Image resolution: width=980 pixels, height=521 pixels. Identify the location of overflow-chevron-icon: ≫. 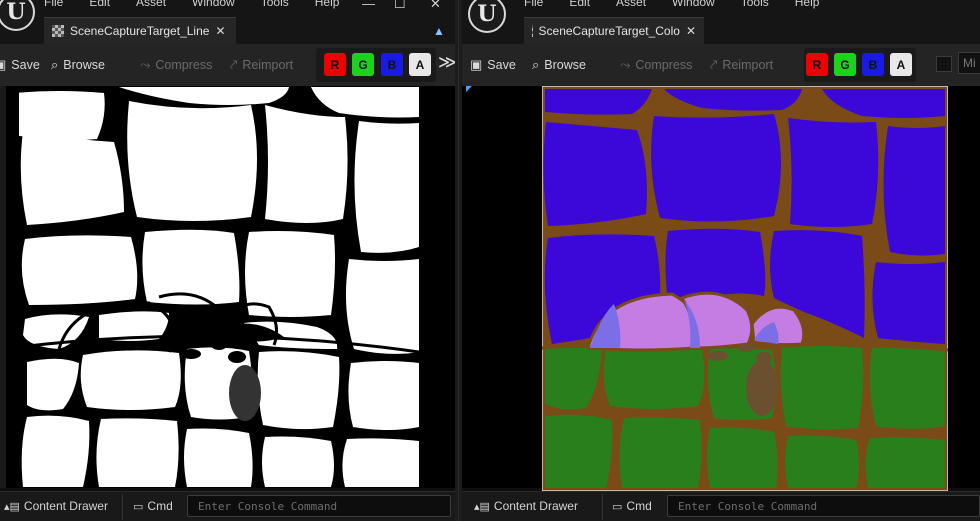
(446, 62).